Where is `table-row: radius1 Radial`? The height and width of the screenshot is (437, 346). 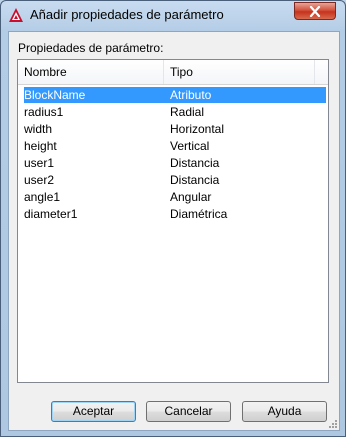
table-row: radius1 Radial is located at coordinates (175, 112).